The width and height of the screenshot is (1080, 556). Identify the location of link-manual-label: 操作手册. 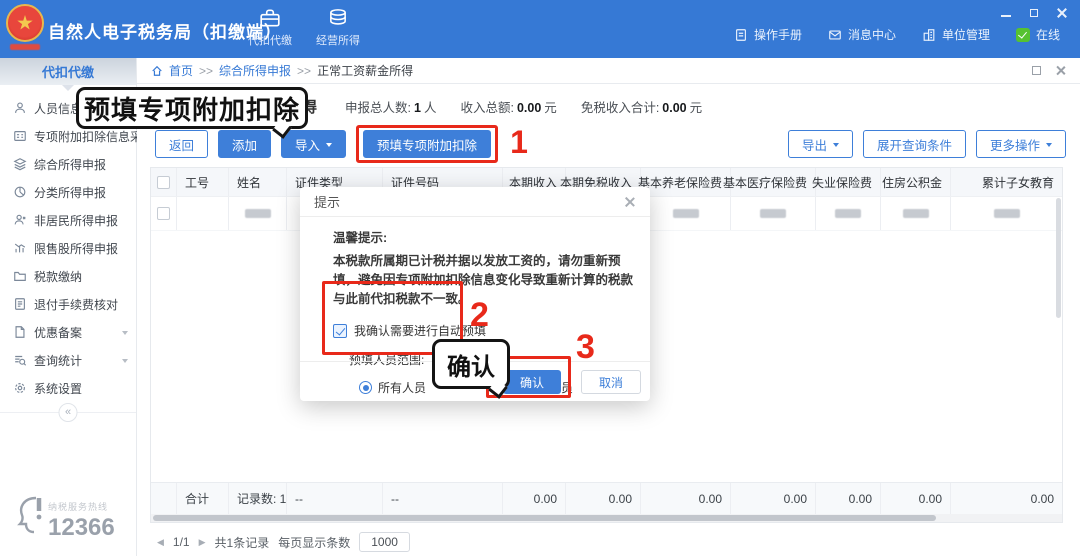
(777, 35).